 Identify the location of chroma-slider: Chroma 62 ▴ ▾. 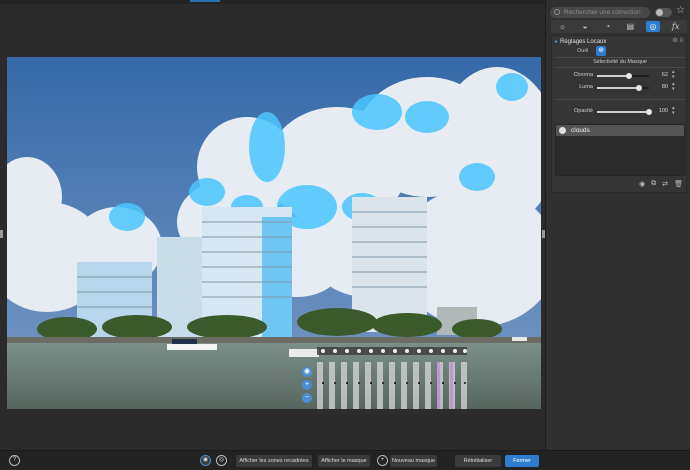
(620, 75).